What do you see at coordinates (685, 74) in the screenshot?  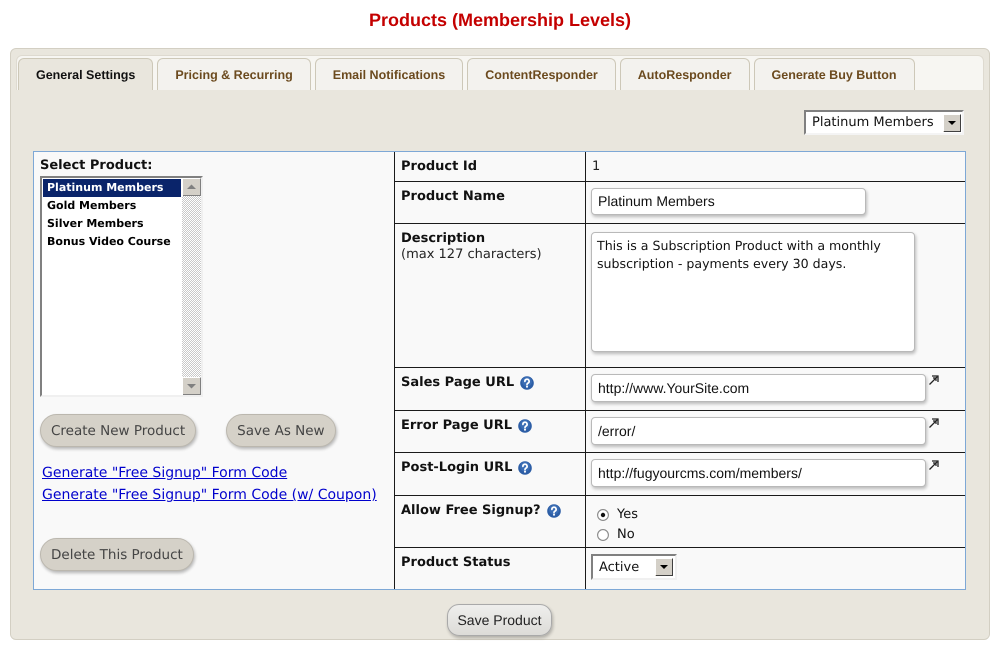 I see `tab: AutoResponder` at bounding box center [685, 74].